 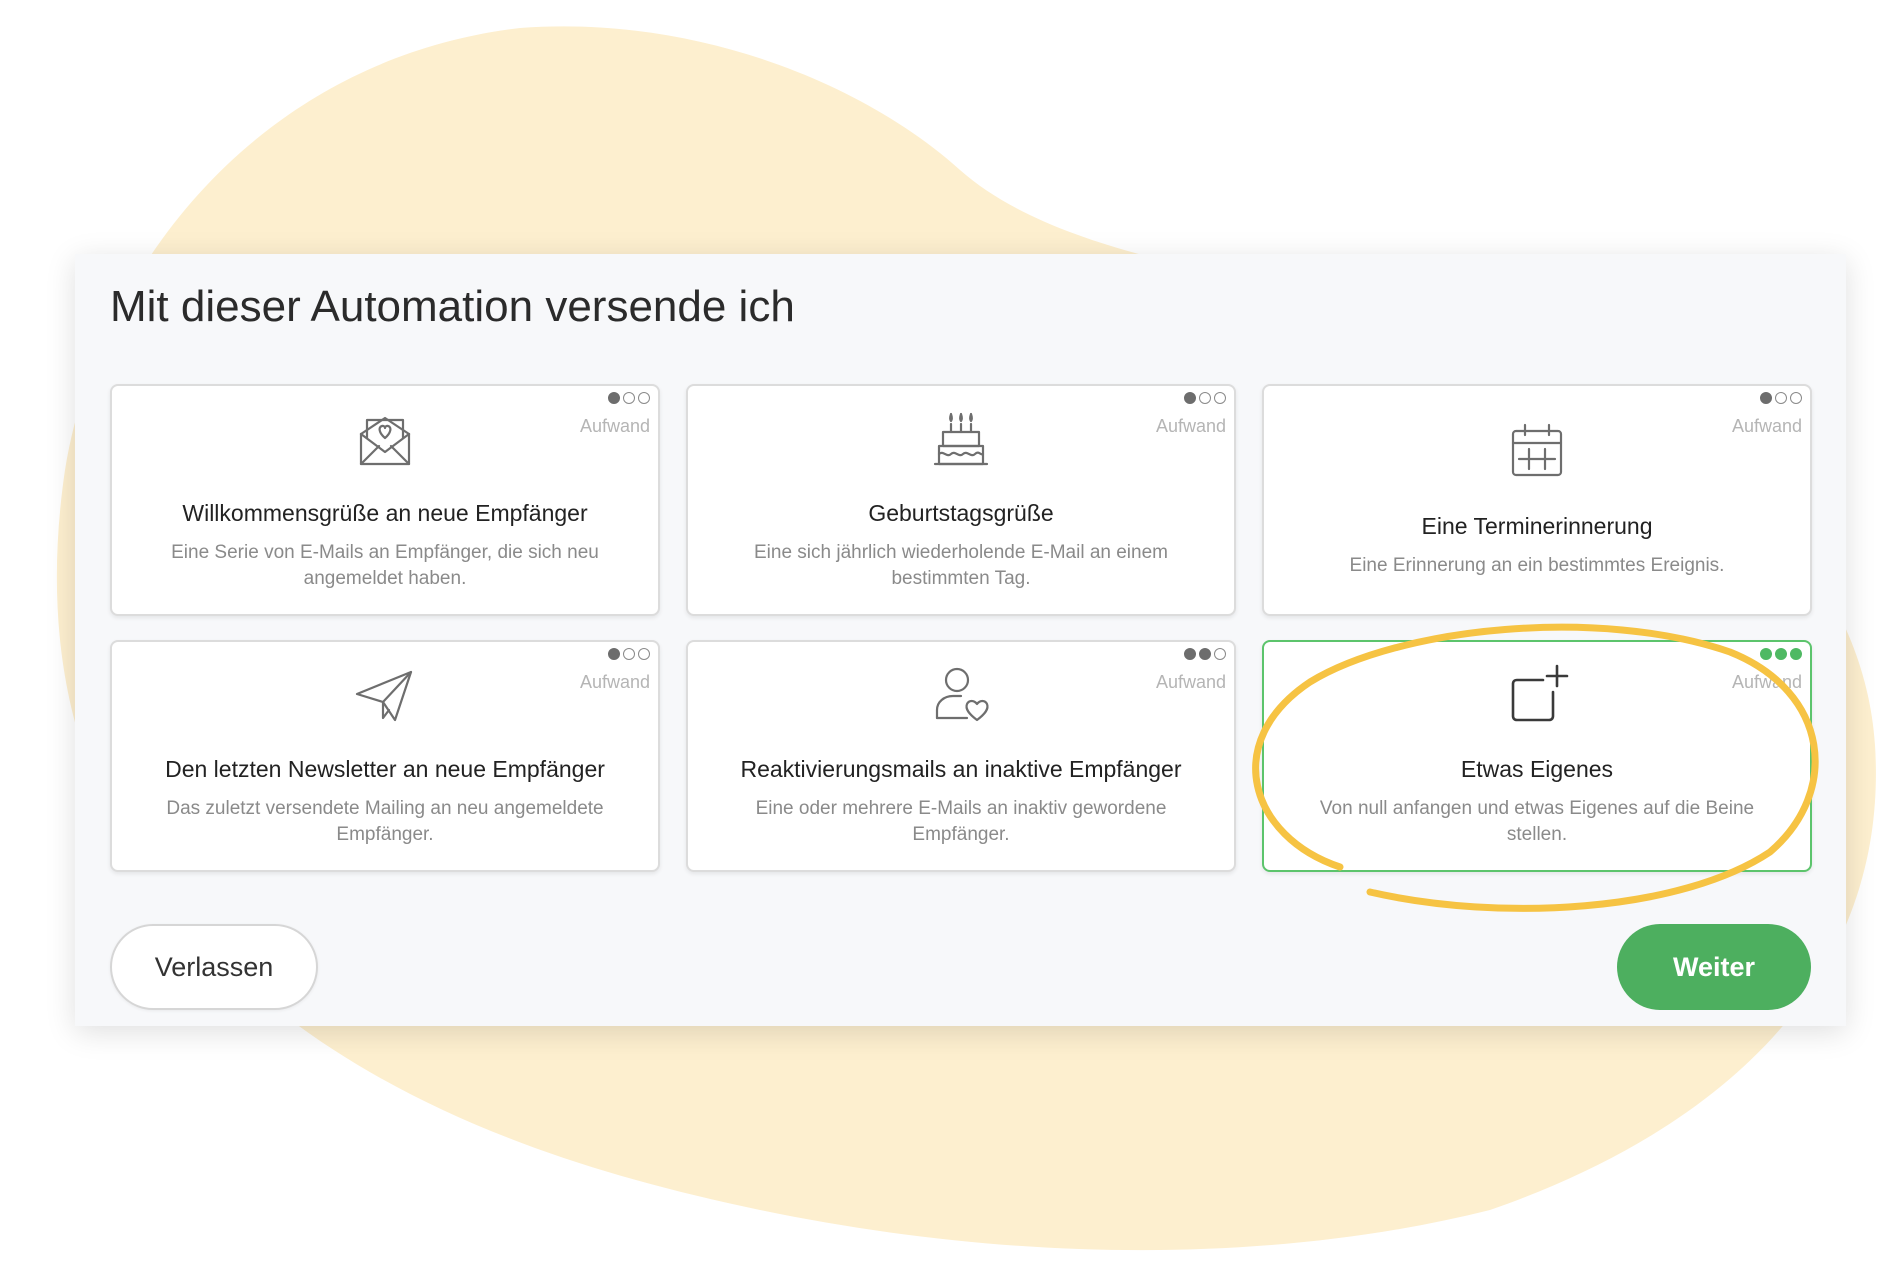 I want to click on card-title: Eine Terminerinnerung, so click(x=1537, y=526).